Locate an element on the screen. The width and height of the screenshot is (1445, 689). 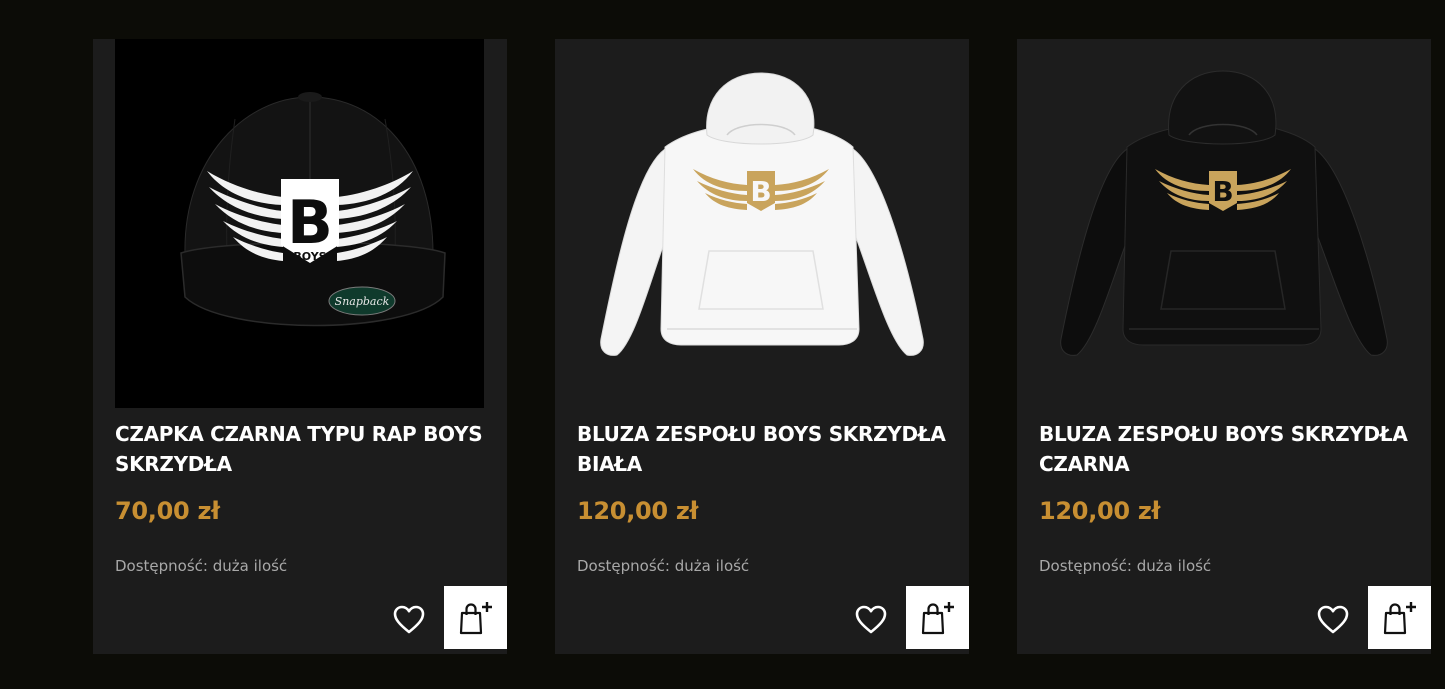
product-image: B BOYS Snapback is located at coordinates (299, 223).